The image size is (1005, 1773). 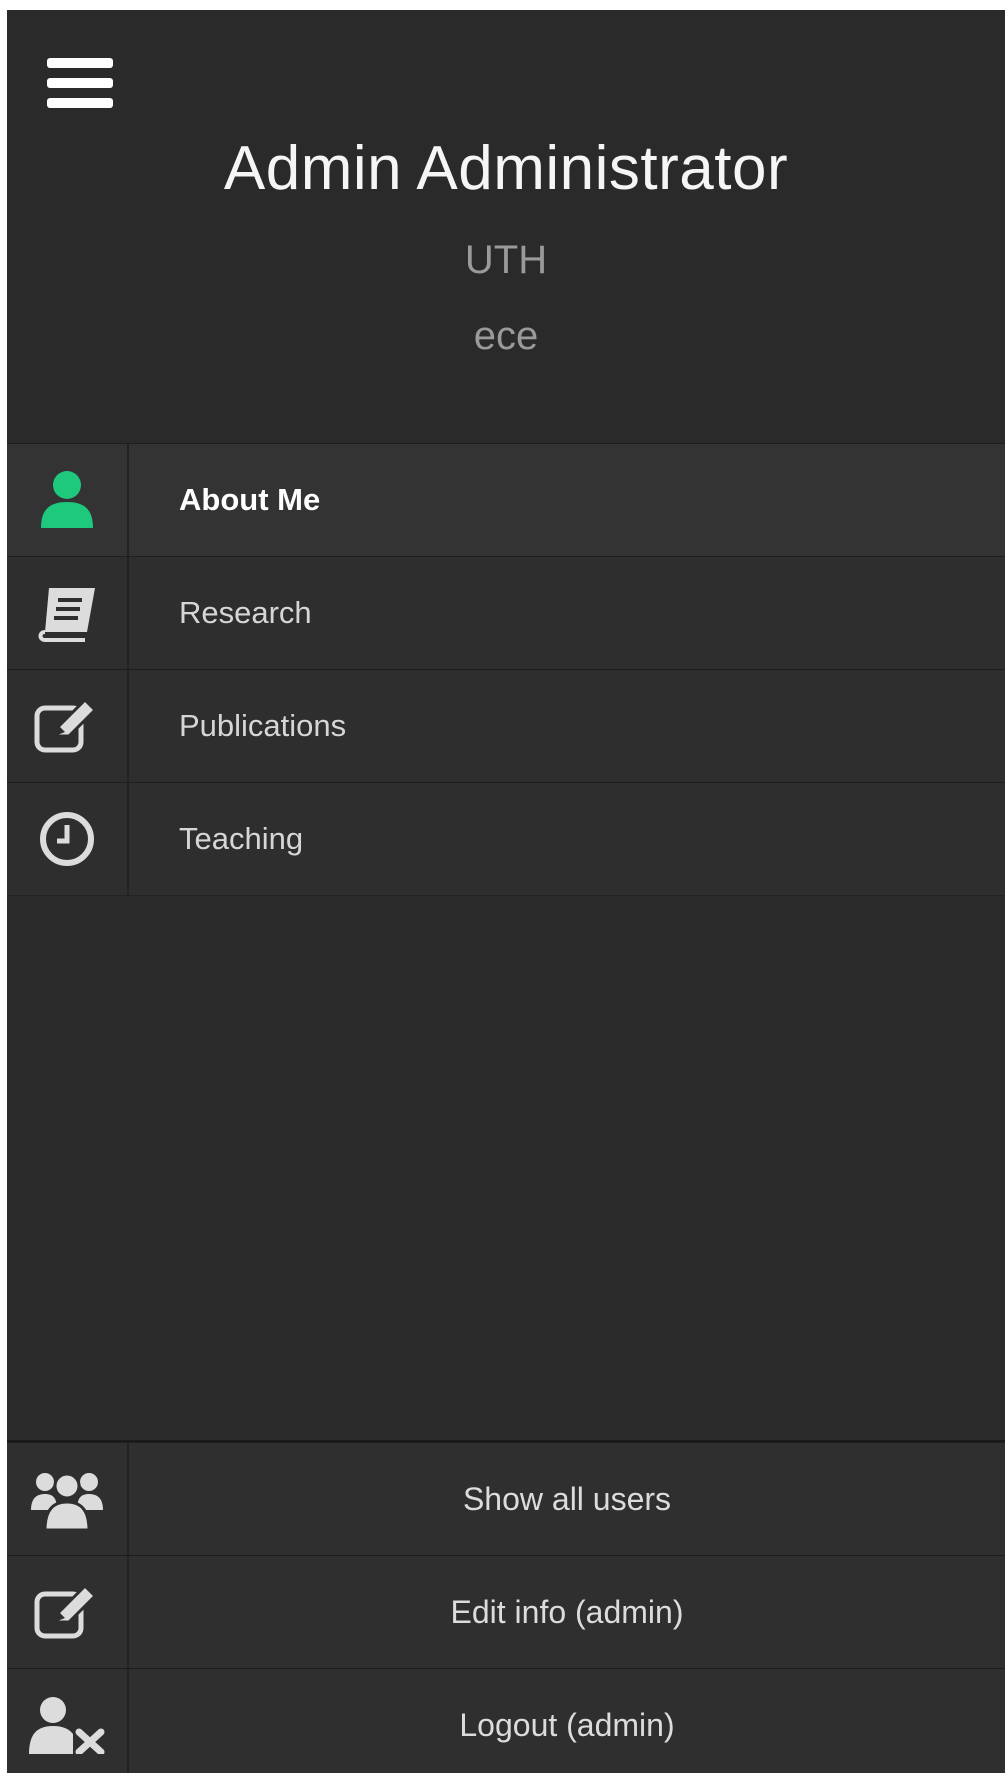 What do you see at coordinates (250, 499) in the screenshot?
I see `nav-item-label: About Me` at bounding box center [250, 499].